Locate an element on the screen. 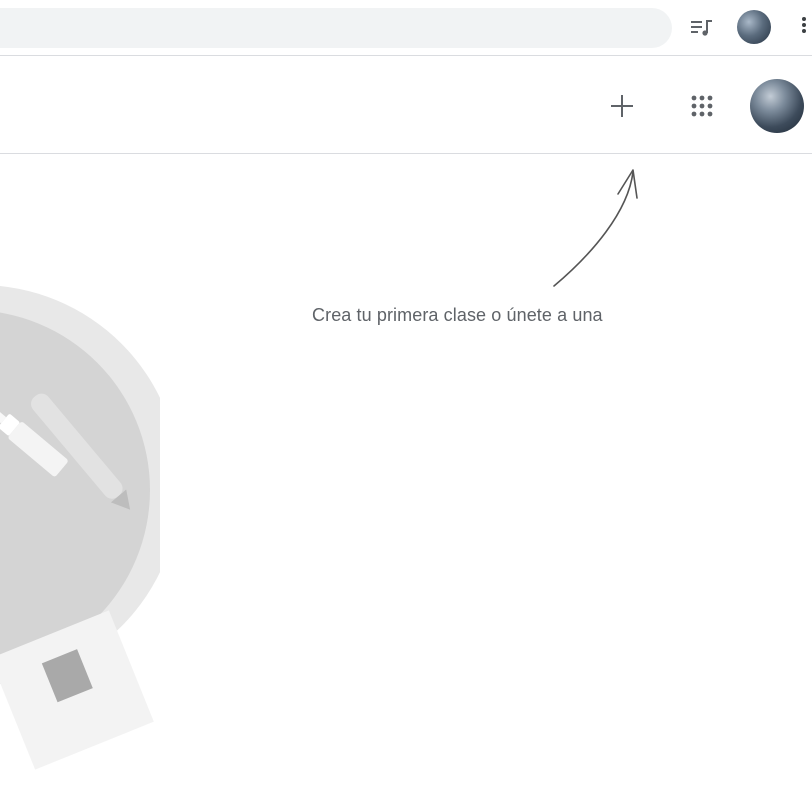 The height and width of the screenshot is (801, 812). account-avatar is located at coordinates (777, 106).